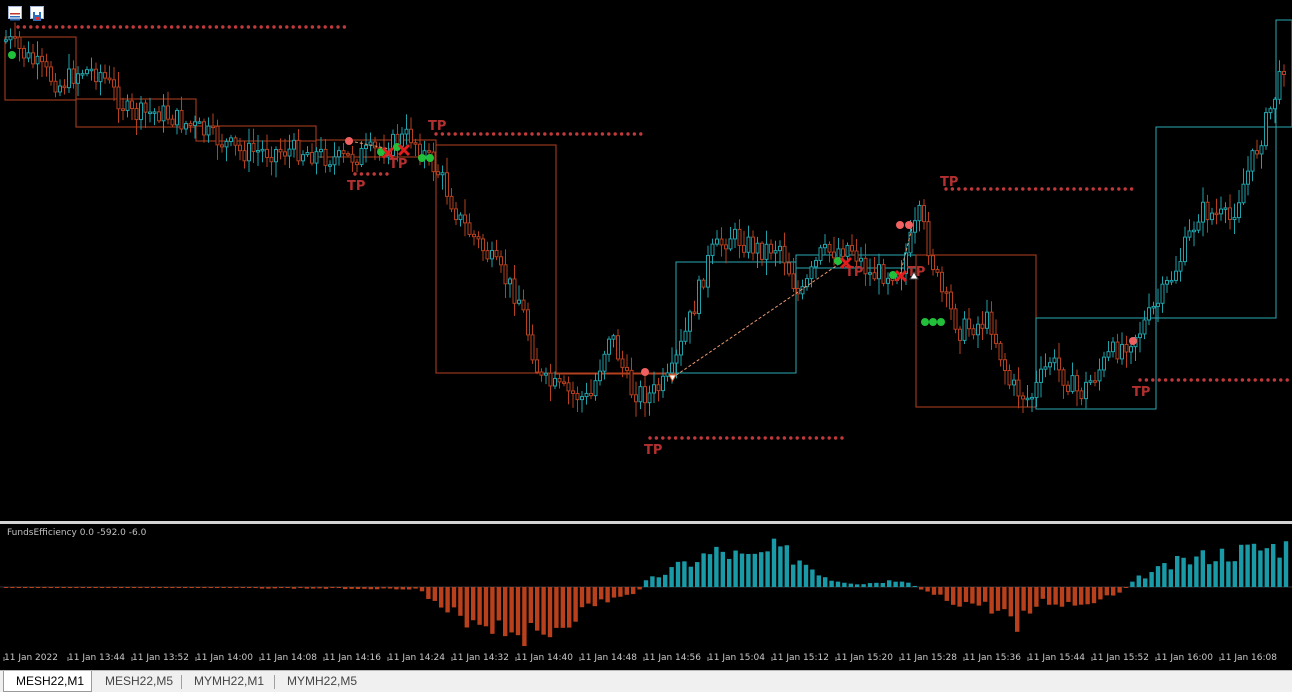 This screenshot has height=692, width=1292. What do you see at coordinates (1133, 341) in the screenshot?
I see `sell-entry-marker` at bounding box center [1133, 341].